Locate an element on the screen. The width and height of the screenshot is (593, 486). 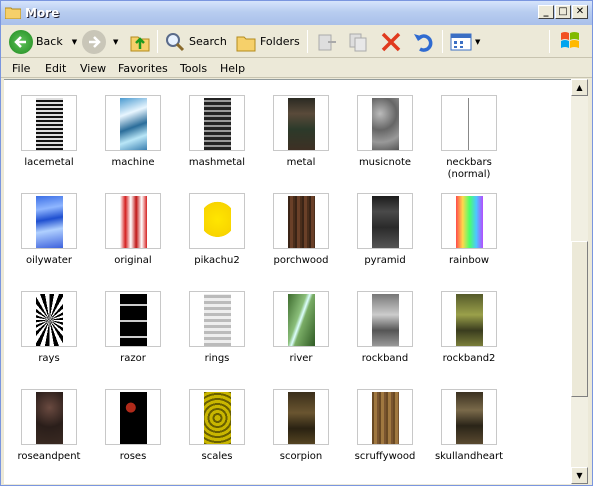
texture-rockband-icon is located at coordinates (385, 320).